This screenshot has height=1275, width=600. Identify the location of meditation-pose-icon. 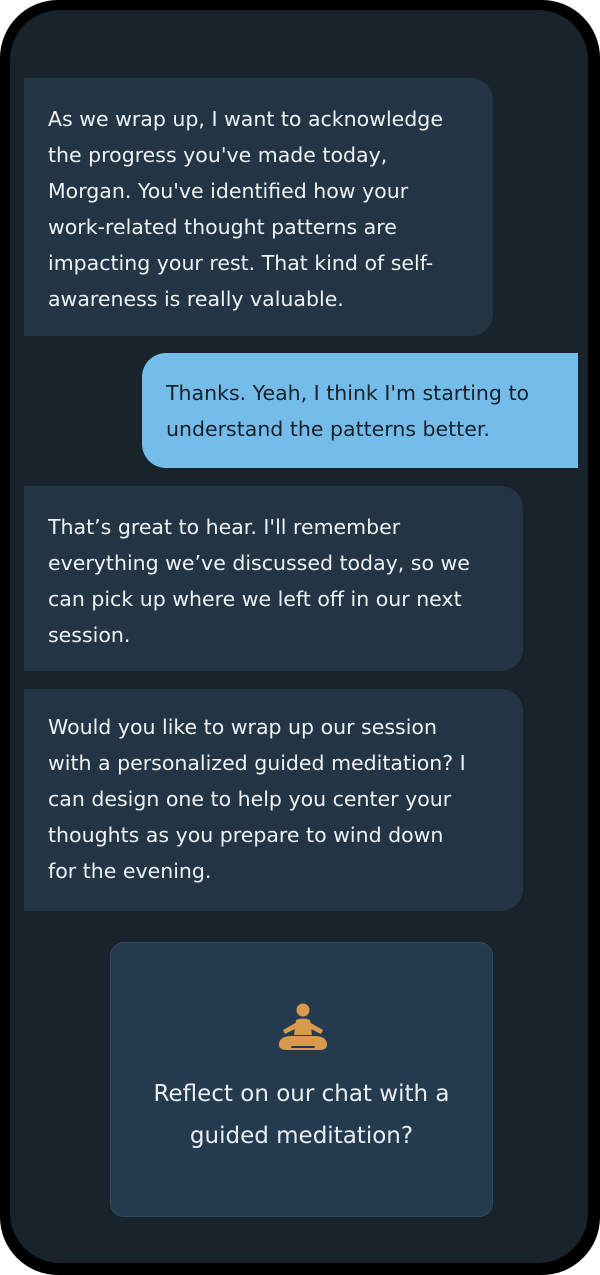
(303, 1026).